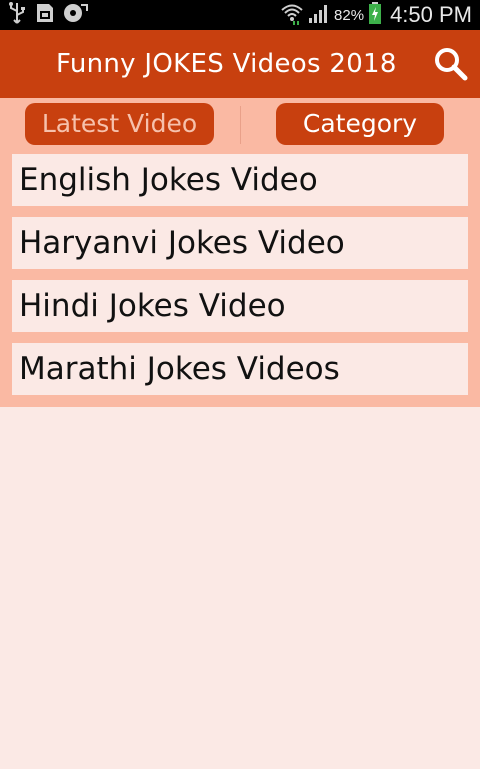  Describe the element at coordinates (240, 306) in the screenshot. I see `list-item-hindi: Hindi Jokes Video` at that location.